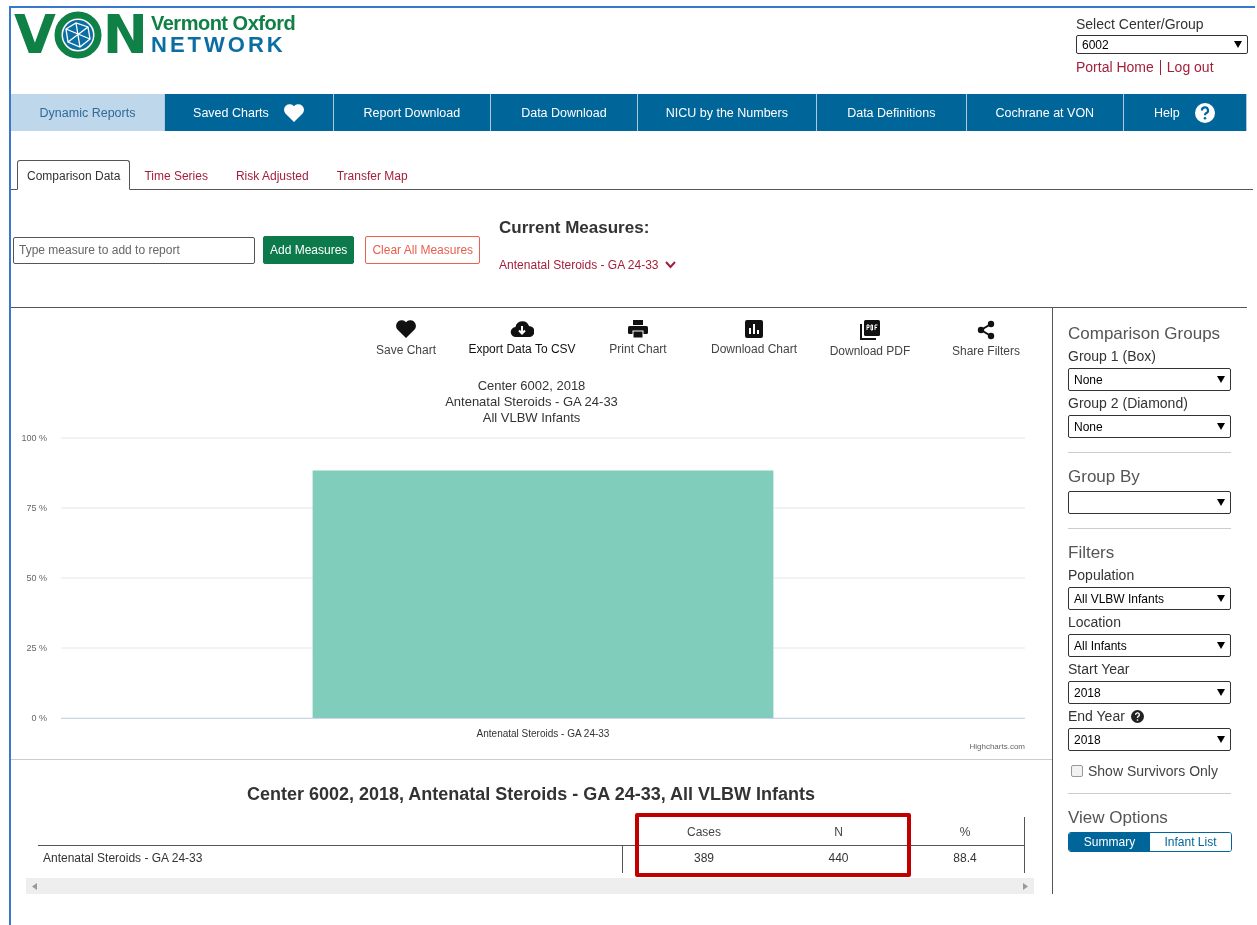  What do you see at coordinates (1104, 477) in the screenshot?
I see `sidebar-heading: Group By` at bounding box center [1104, 477].